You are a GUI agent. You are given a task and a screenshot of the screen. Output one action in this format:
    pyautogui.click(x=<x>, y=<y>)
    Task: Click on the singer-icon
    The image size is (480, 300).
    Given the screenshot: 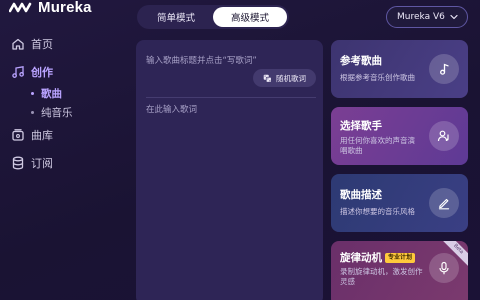 What is the action you would take?
    pyautogui.click(x=443, y=136)
    